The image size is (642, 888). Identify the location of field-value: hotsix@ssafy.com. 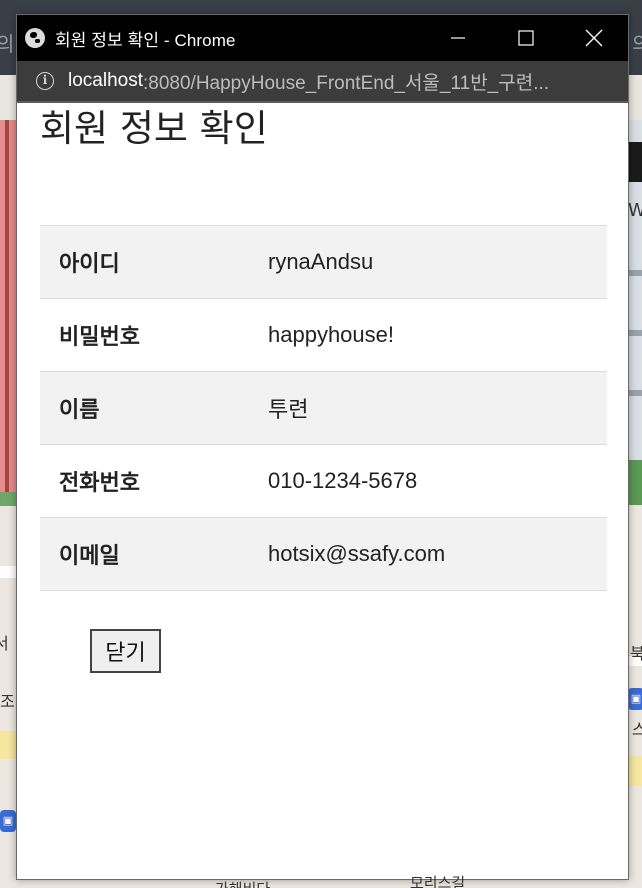
(357, 553).